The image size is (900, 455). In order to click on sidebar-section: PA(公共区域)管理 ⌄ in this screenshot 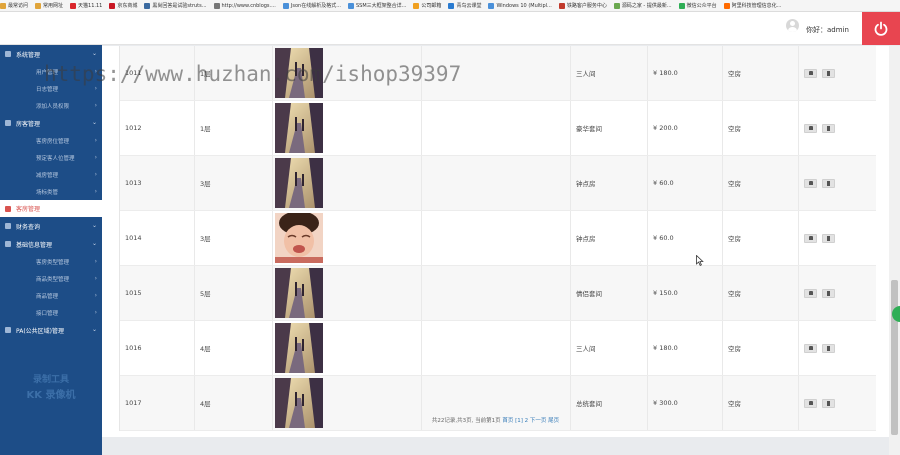, I will do `click(51, 330)`.